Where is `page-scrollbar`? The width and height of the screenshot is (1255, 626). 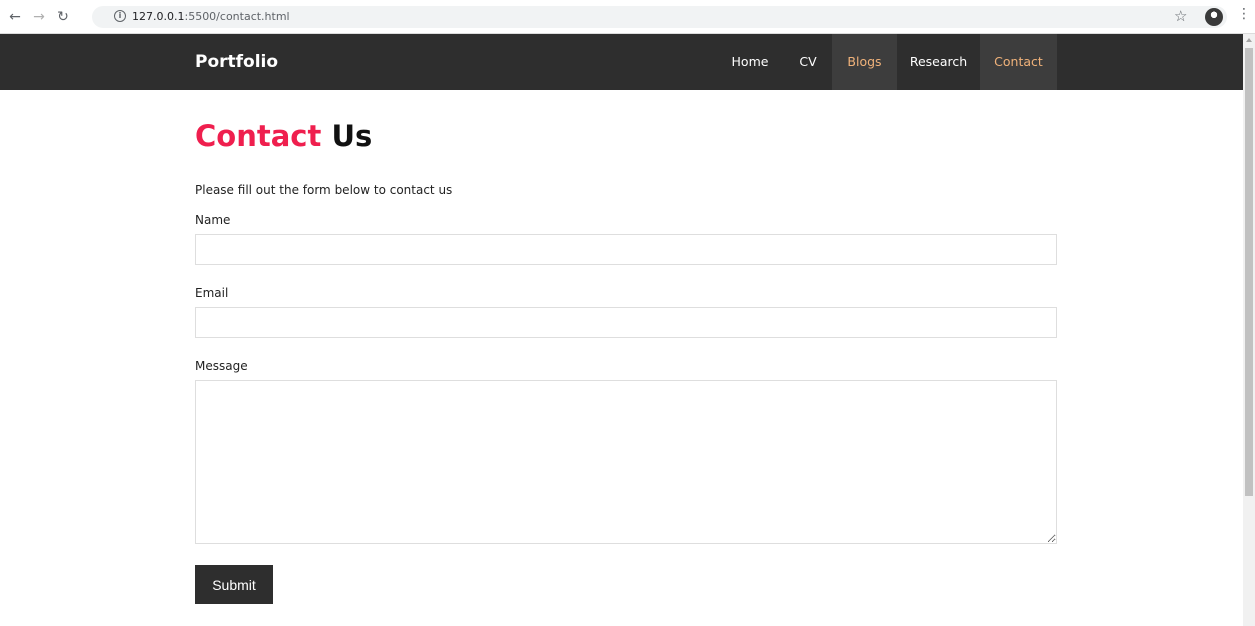 page-scrollbar is located at coordinates (1249, 330).